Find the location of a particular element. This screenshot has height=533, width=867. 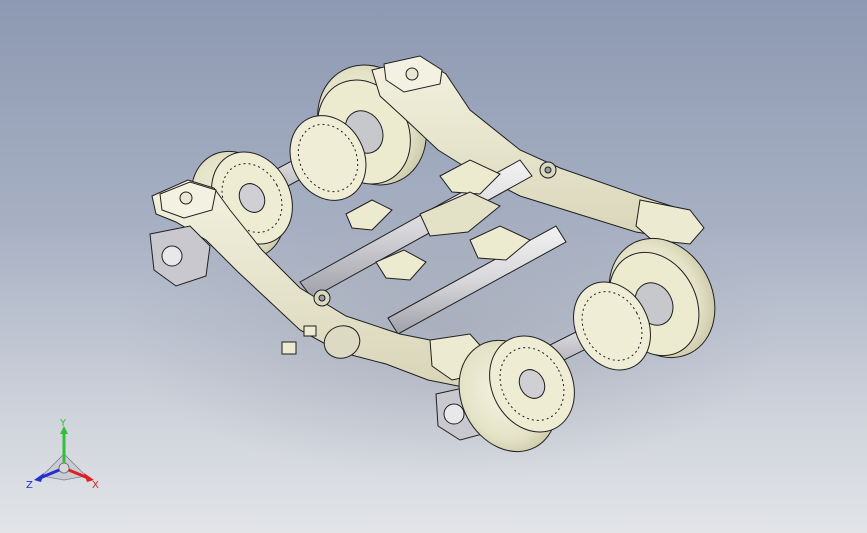

damper-a is located at coordinates (289, 348).